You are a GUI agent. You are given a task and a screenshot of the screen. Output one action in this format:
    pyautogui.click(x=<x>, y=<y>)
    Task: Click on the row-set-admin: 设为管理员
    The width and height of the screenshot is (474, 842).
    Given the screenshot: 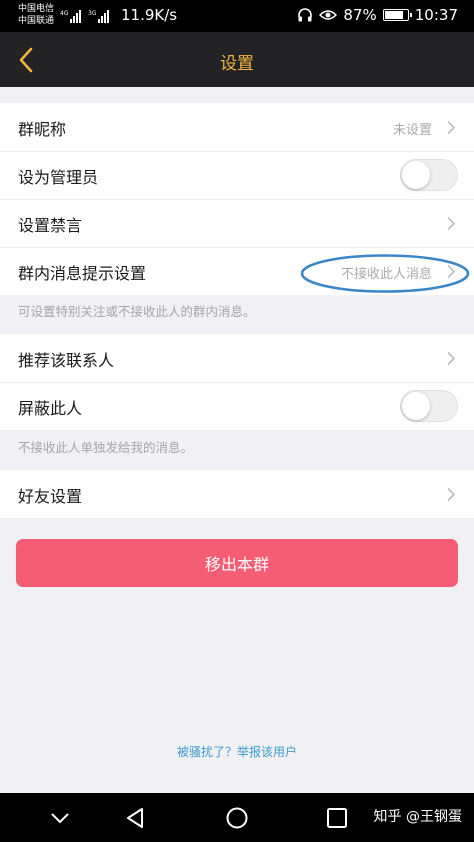 What is the action you would take?
    pyautogui.click(x=237, y=175)
    